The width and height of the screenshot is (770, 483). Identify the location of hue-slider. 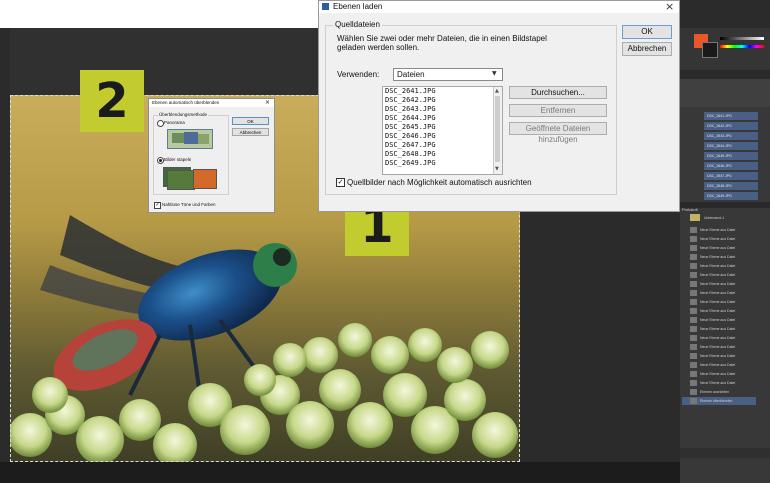
(742, 46).